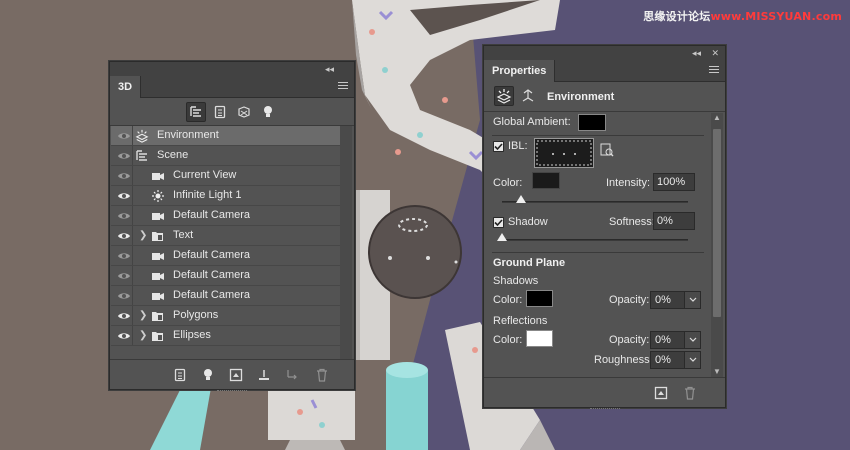 The height and width of the screenshot is (450, 850). What do you see at coordinates (268, 112) in the screenshot?
I see `filter-lights-button` at bounding box center [268, 112].